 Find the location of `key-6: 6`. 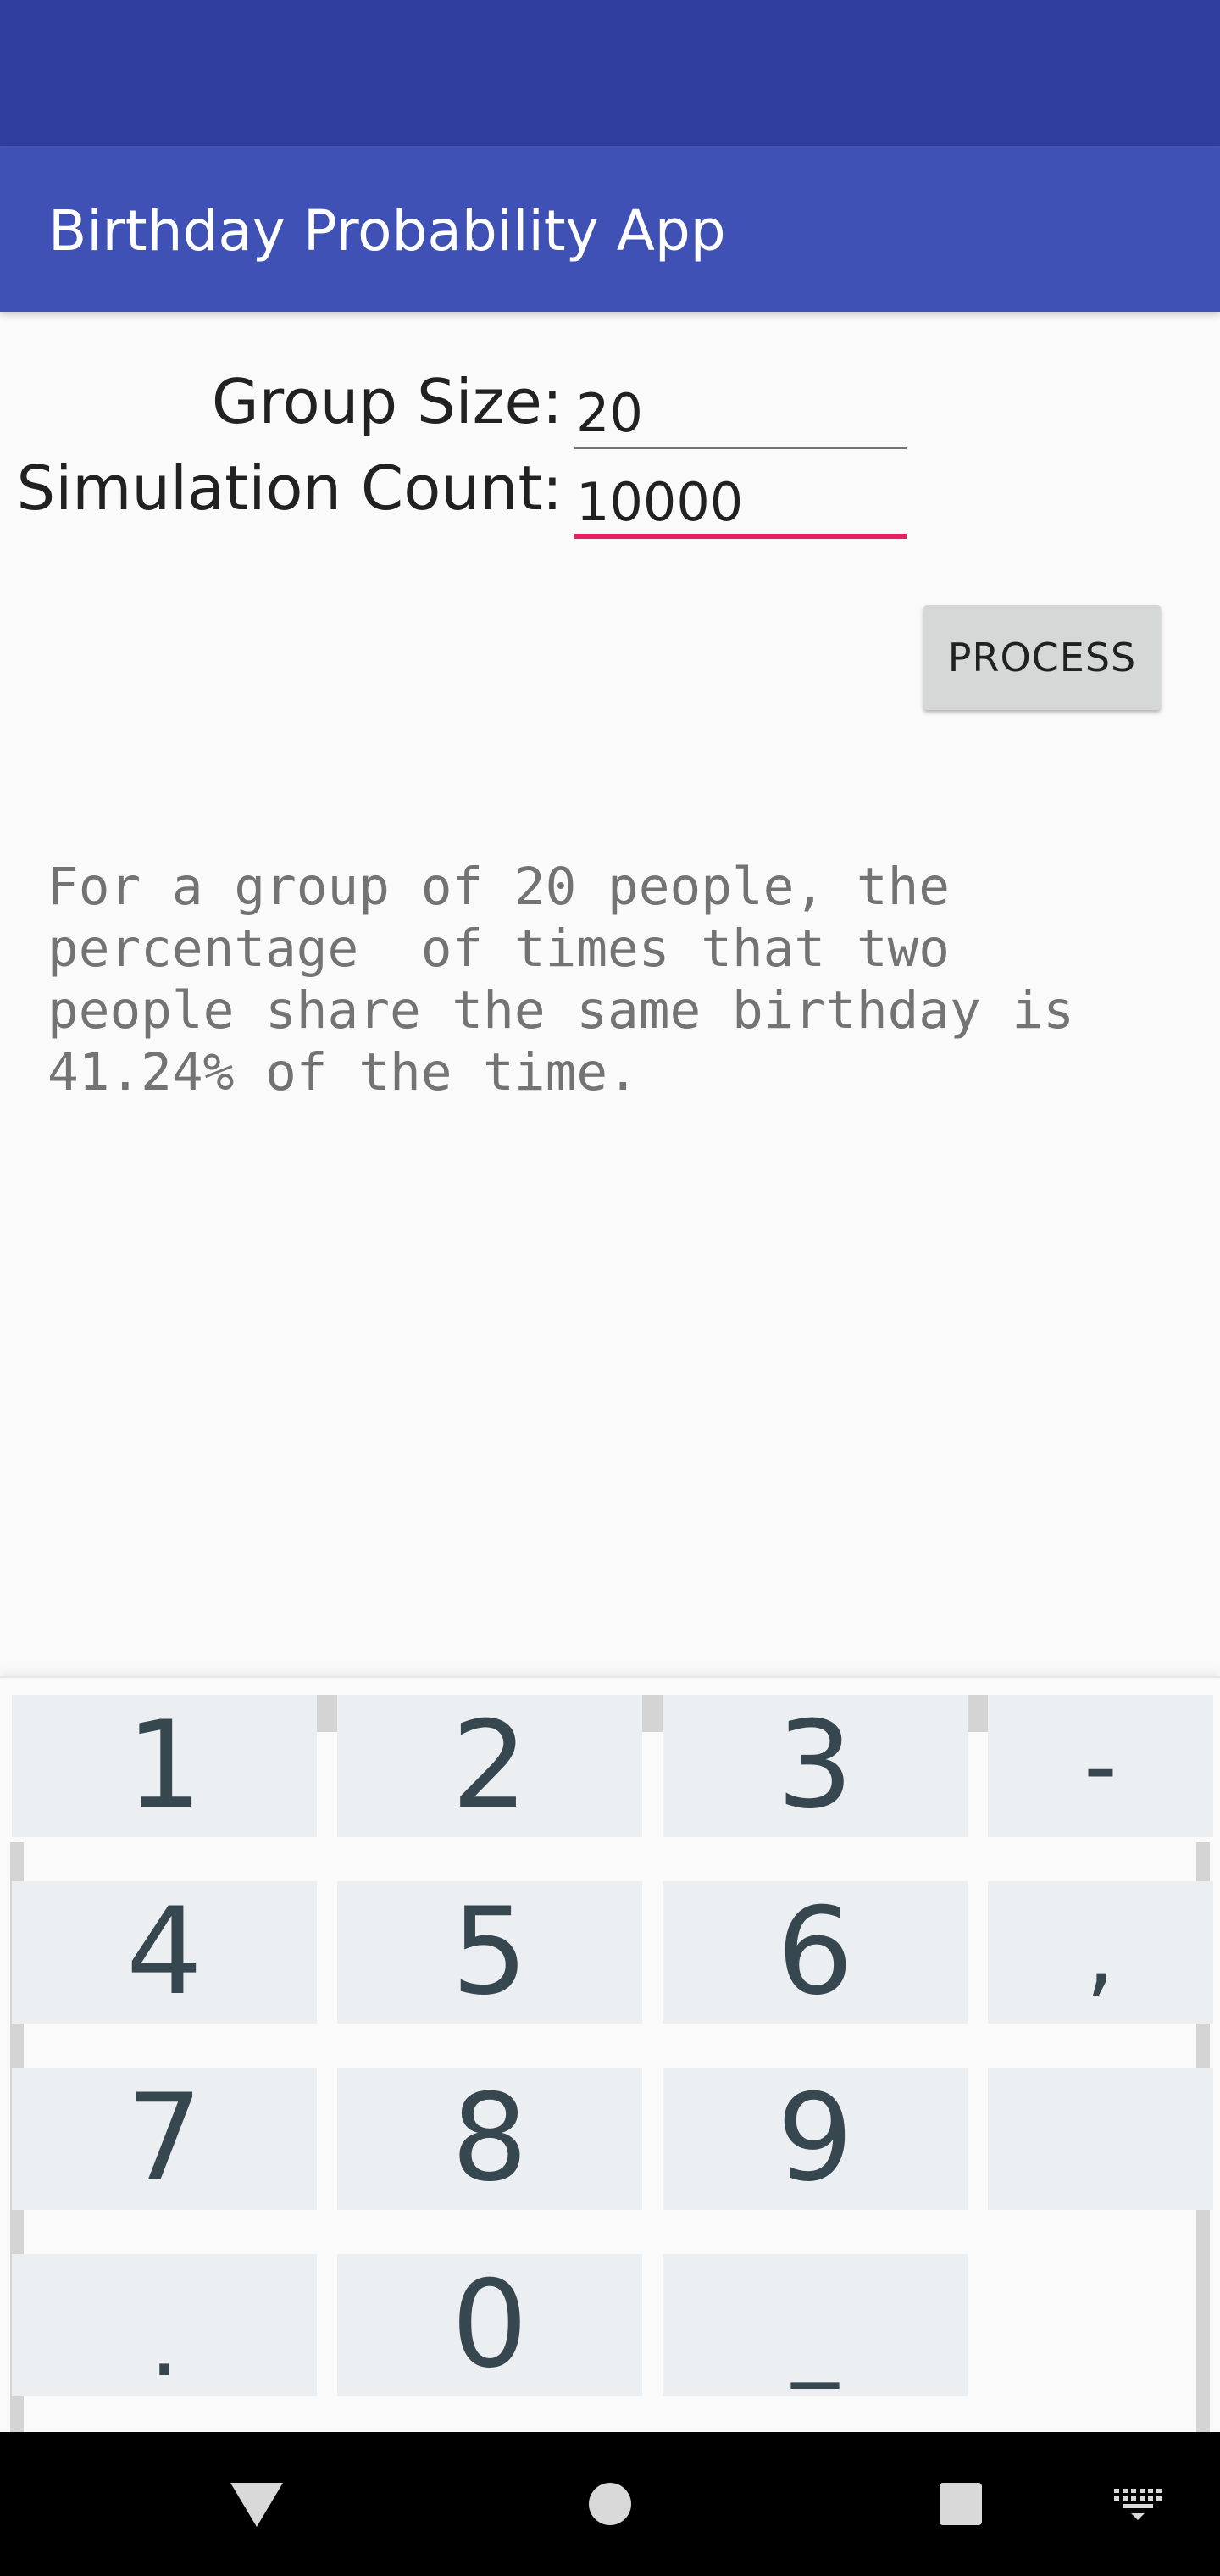

key-6: 6 is located at coordinates (815, 1952).